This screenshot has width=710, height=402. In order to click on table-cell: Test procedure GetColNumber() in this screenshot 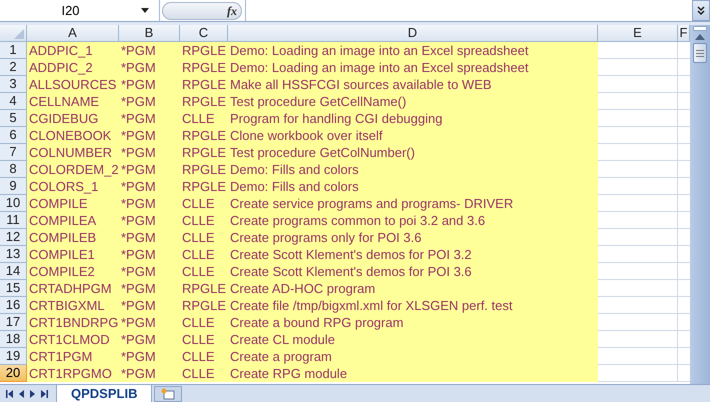, I will do `click(413, 152)`.